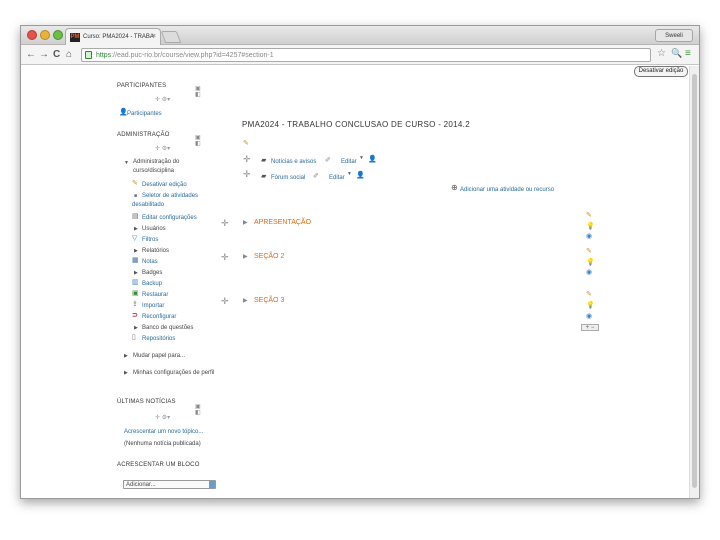  Describe the element at coordinates (674, 35) in the screenshot. I see `profile-button: Sweeli` at that location.